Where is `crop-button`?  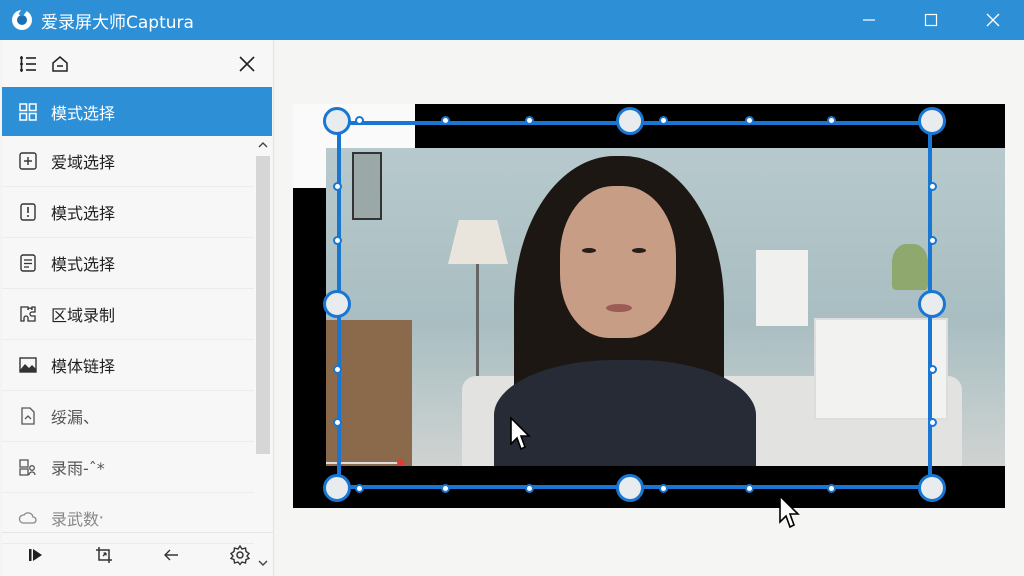
crop-button is located at coordinates (104, 555).